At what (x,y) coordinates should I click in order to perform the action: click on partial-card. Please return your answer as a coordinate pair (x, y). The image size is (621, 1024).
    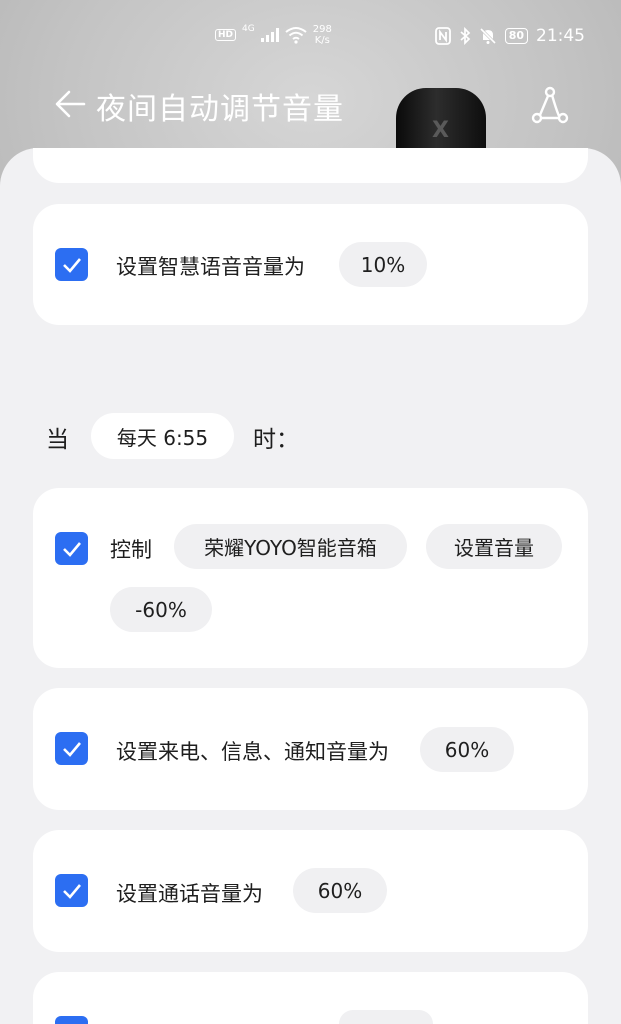
    Looking at the image, I should click on (310, 165).